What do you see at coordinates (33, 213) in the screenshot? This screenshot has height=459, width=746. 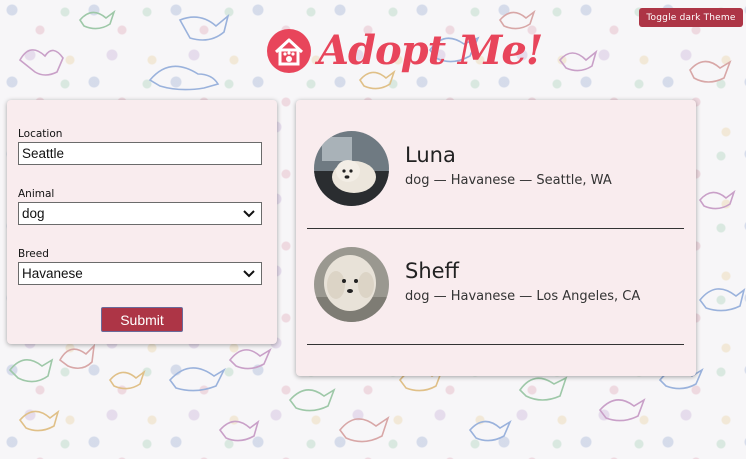 I see `animal-select-value: dog` at bounding box center [33, 213].